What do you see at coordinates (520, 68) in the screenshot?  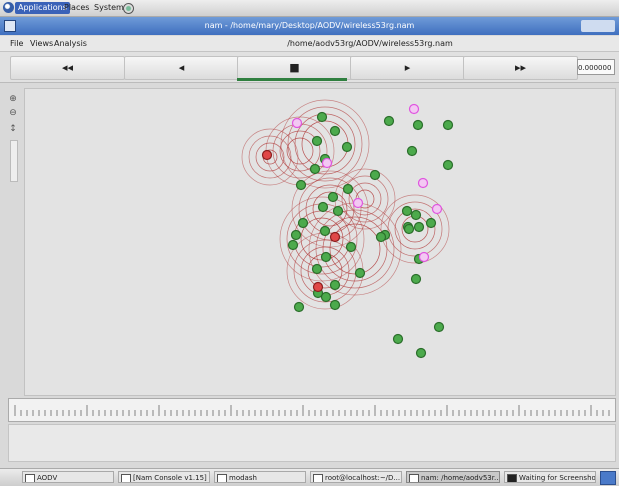 I see `fast-forward-button: ▸▸` at bounding box center [520, 68].